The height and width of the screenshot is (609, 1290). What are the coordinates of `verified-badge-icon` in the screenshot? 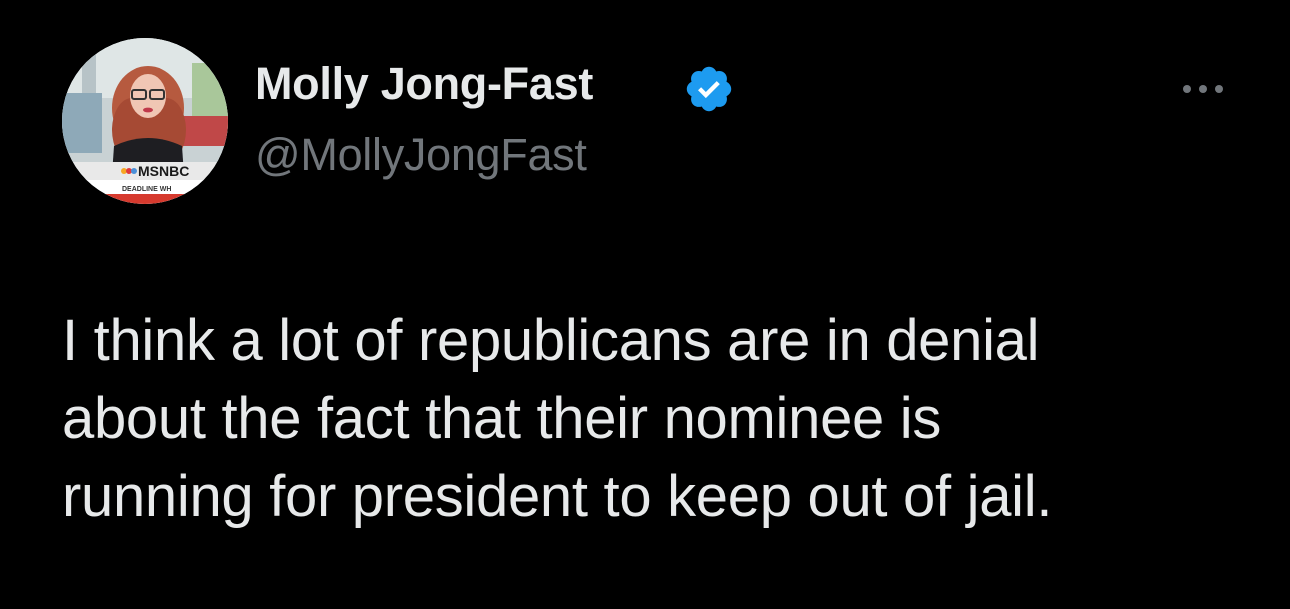 It's located at (709, 89).